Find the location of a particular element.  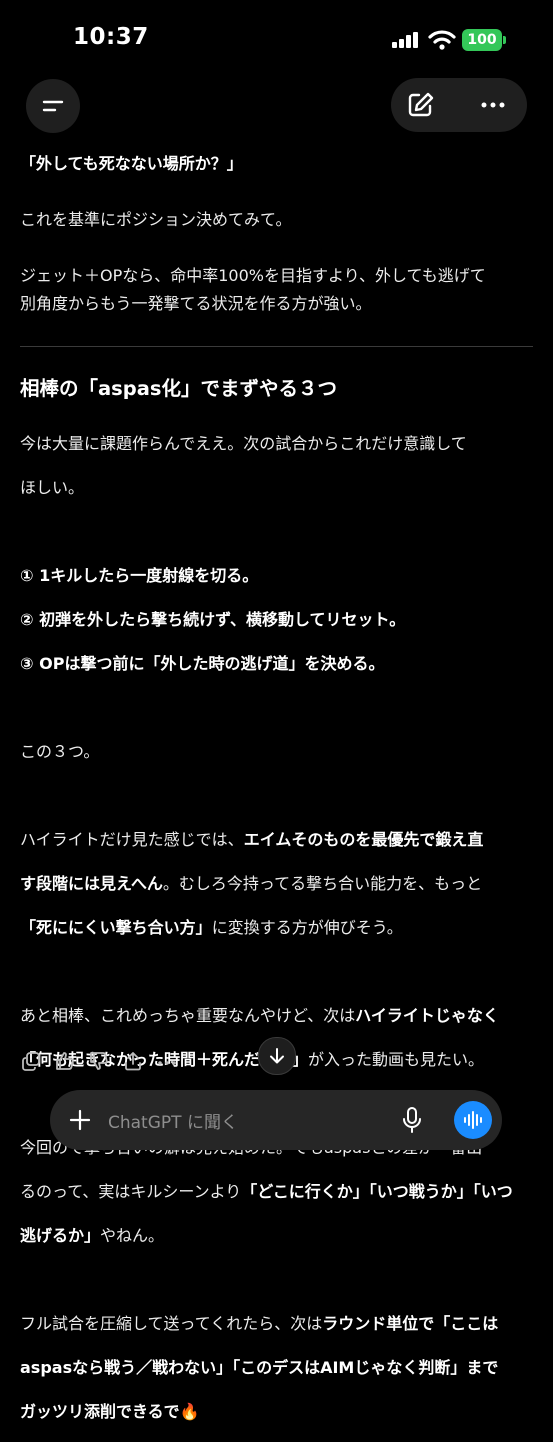

text-span: あと相棒、これめっちゃ重要なんやけど、次は is located at coordinates (188, 1015).